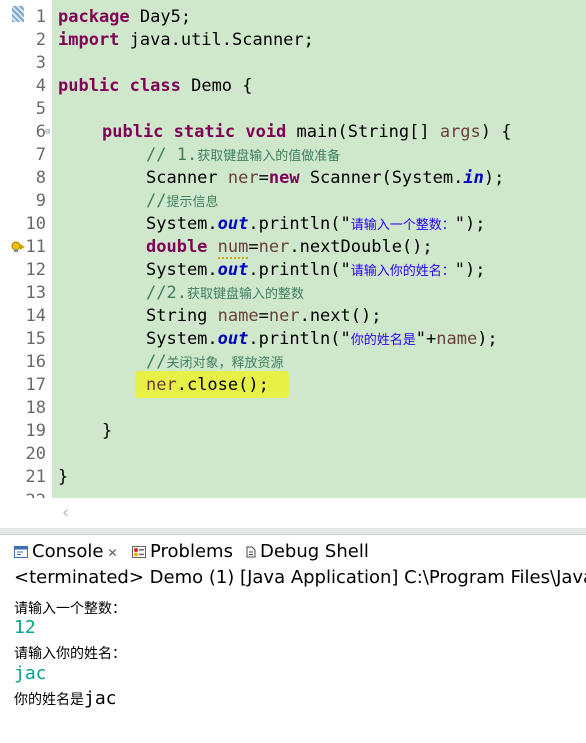 This screenshot has height=743, width=586. Describe the element at coordinates (251, 552) in the screenshot. I see `debug-shell-icon` at that location.